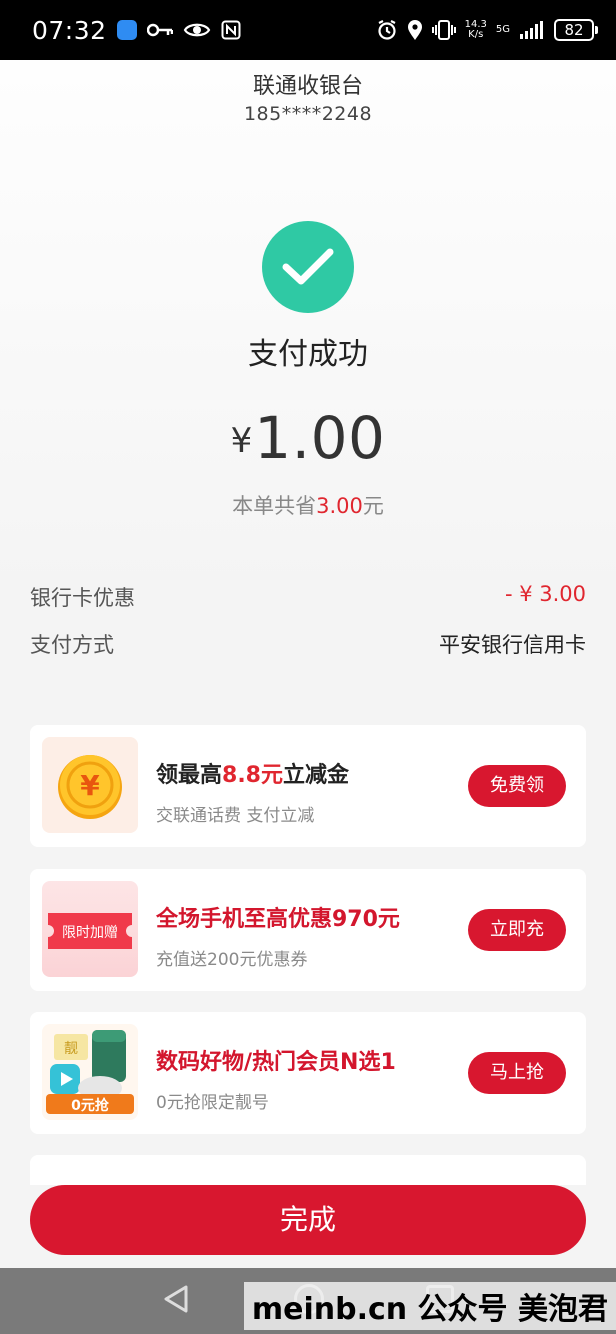  What do you see at coordinates (232, 960) in the screenshot?
I see `offer-subtitle: 充值送200元优惠券` at bounding box center [232, 960].